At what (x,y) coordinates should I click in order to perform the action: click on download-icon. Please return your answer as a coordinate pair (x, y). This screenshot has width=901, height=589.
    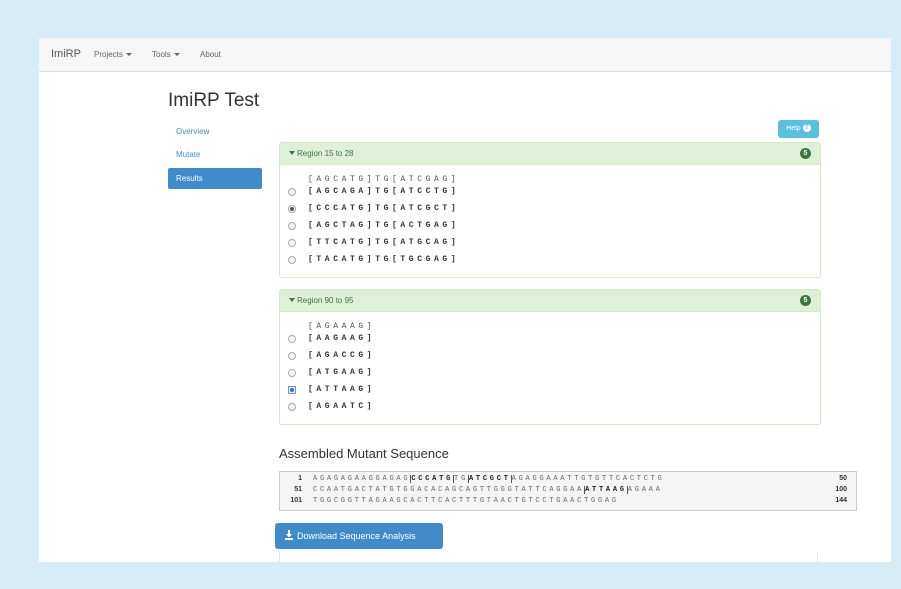
    Looking at the image, I should click on (289, 535).